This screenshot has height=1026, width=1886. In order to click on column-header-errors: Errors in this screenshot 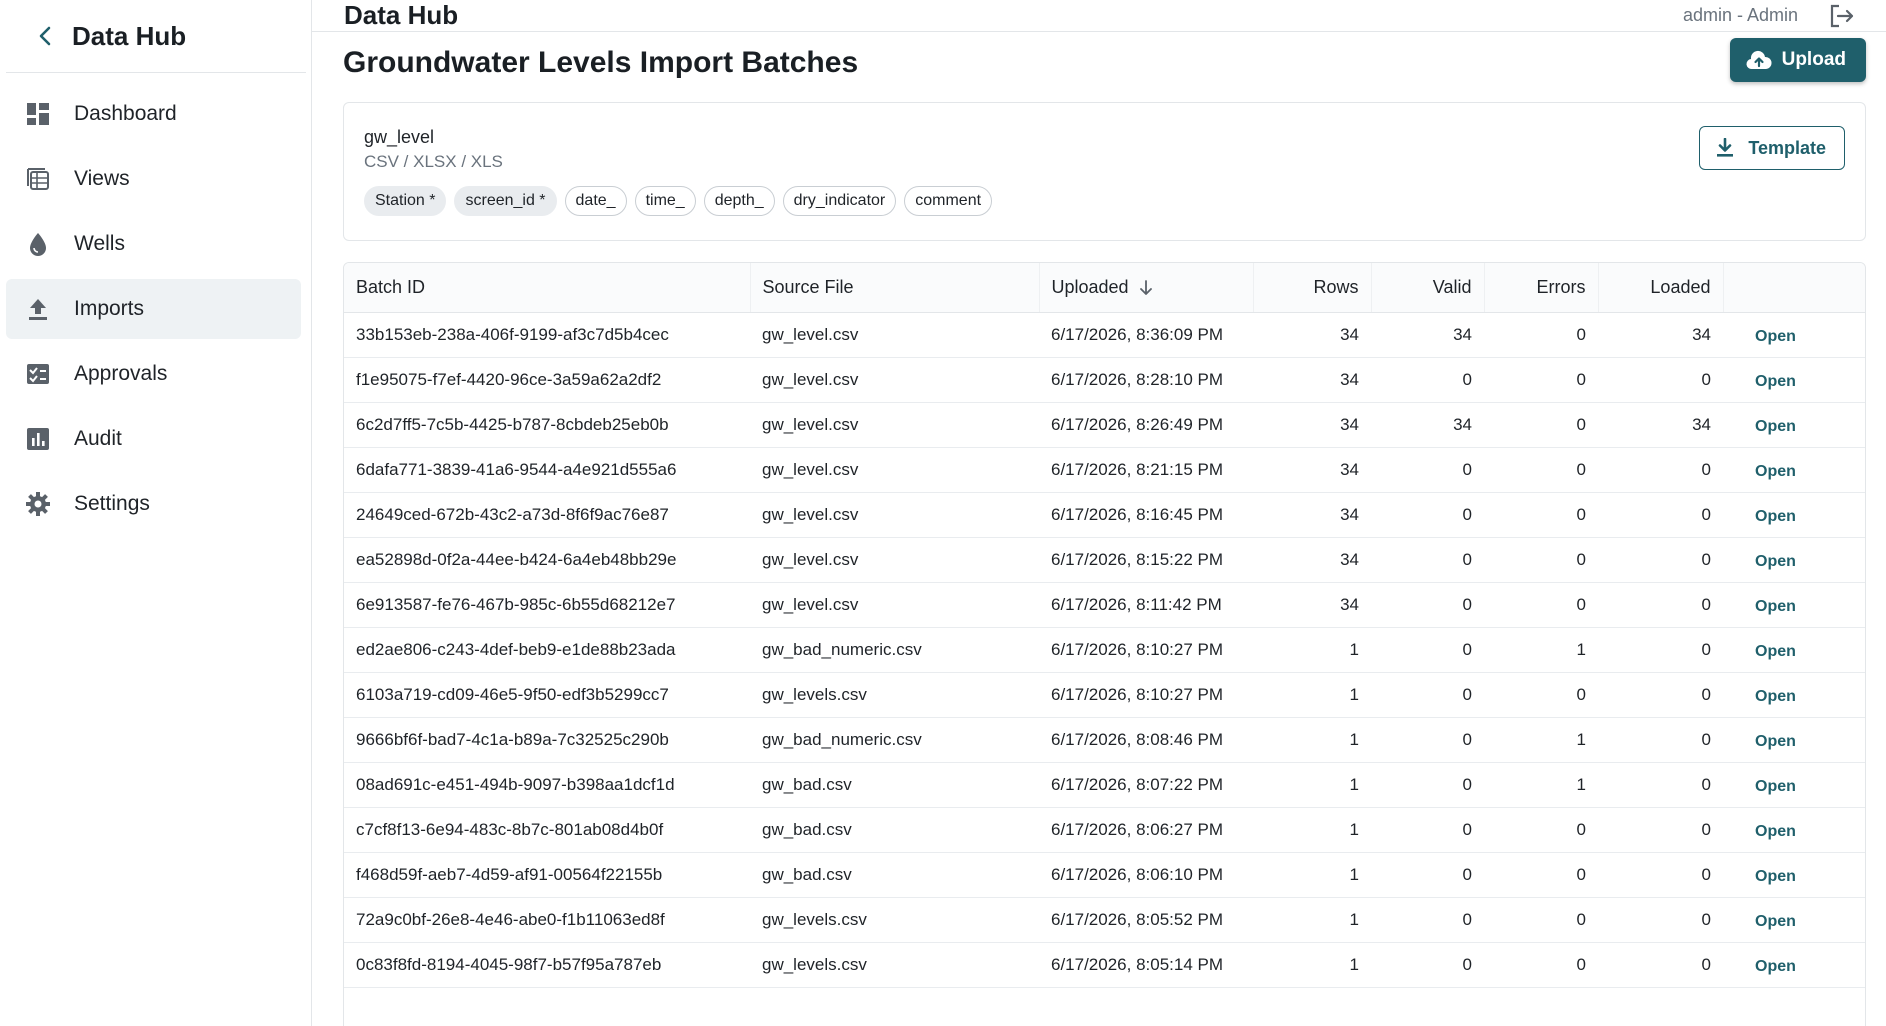, I will do `click(1540, 288)`.